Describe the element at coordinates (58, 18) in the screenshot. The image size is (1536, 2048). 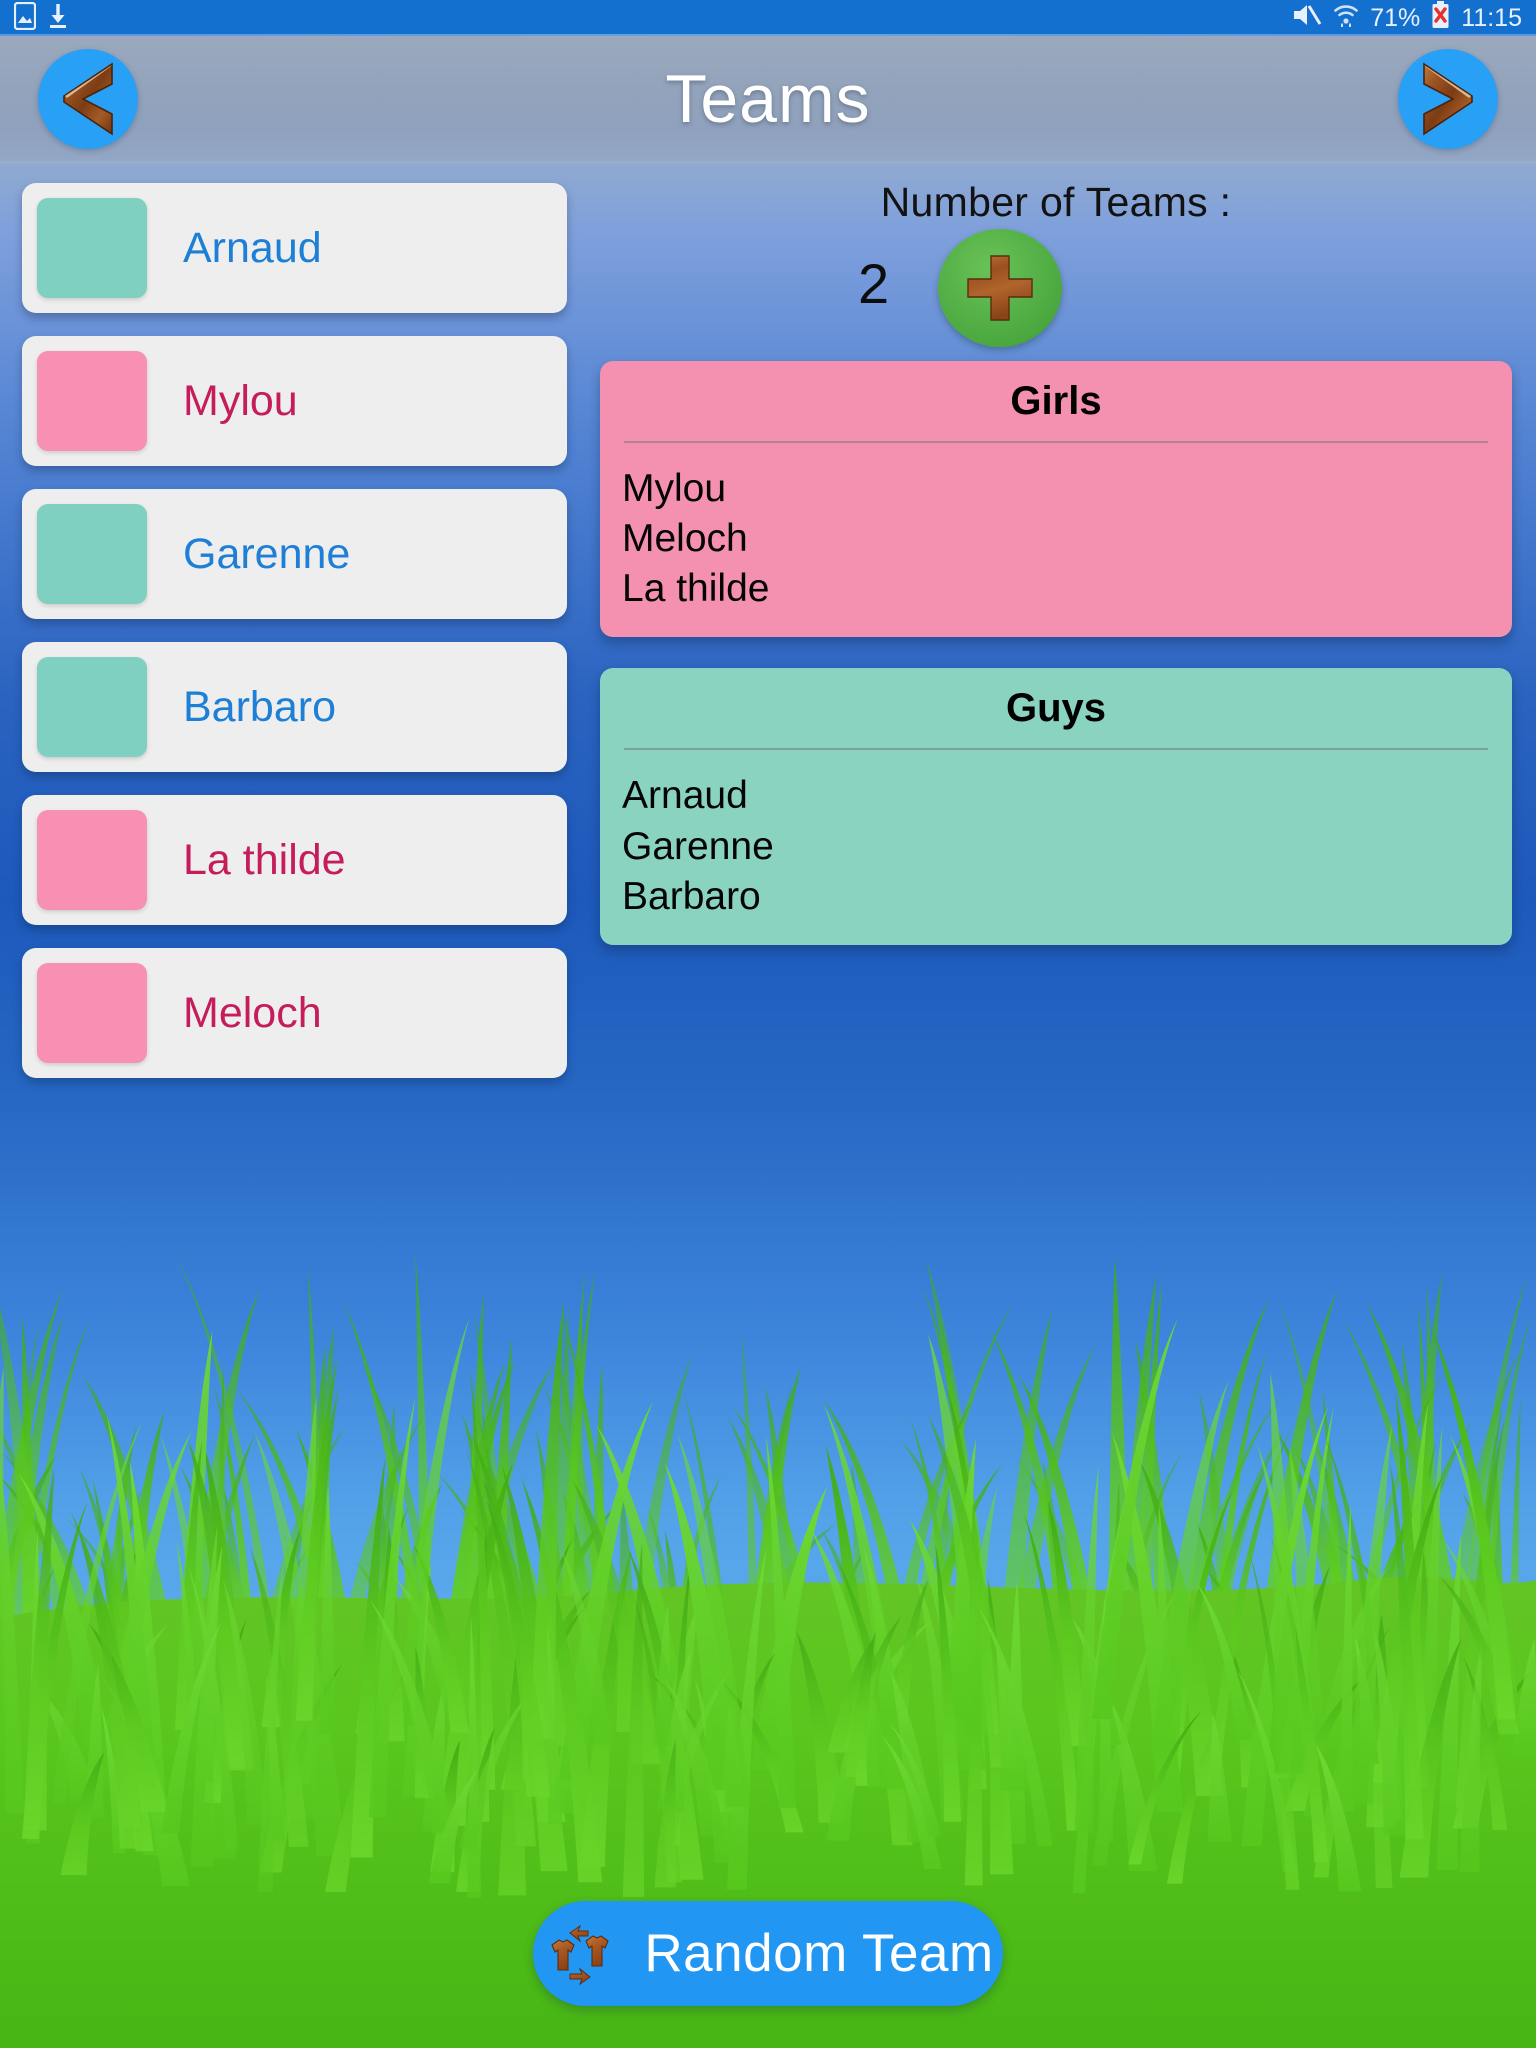
I see `download-icon` at that location.